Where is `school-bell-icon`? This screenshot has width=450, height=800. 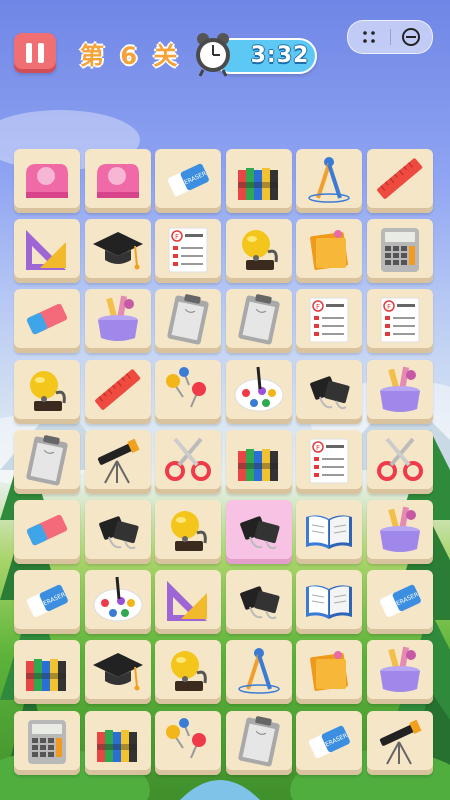
school-bell-icon is located at coordinates (189, 531).